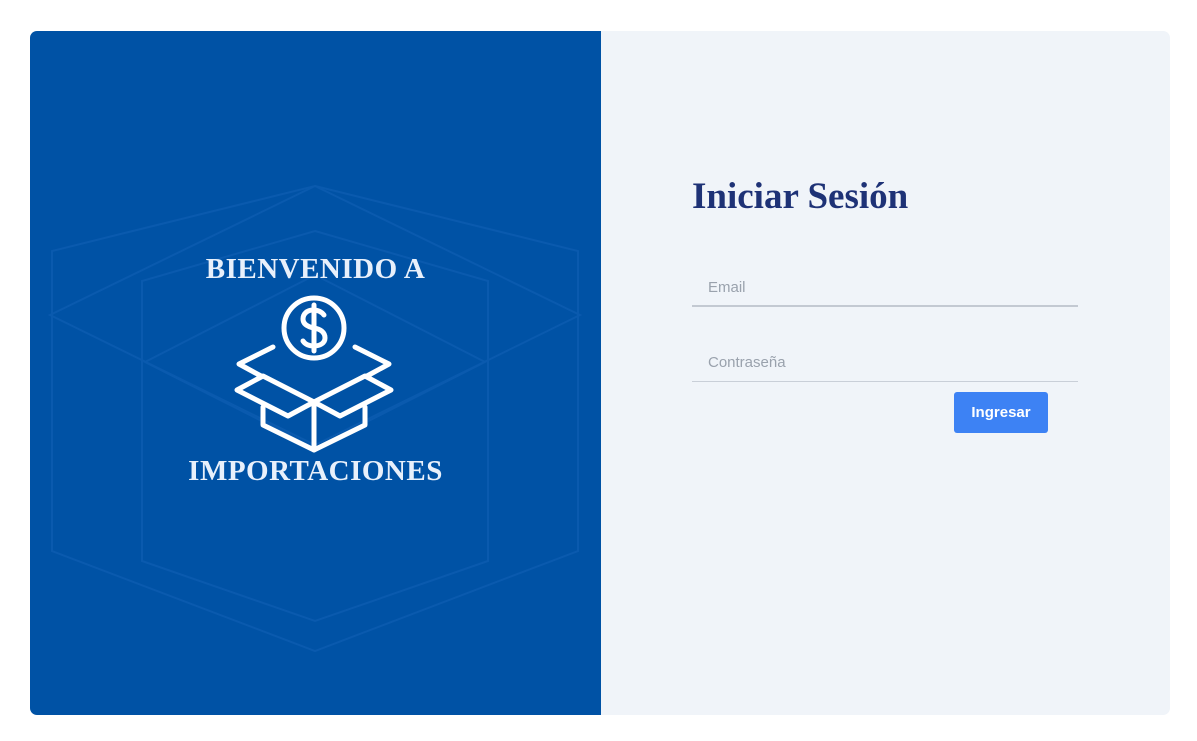 The width and height of the screenshot is (1197, 741). I want to click on email-field, so click(885, 288).